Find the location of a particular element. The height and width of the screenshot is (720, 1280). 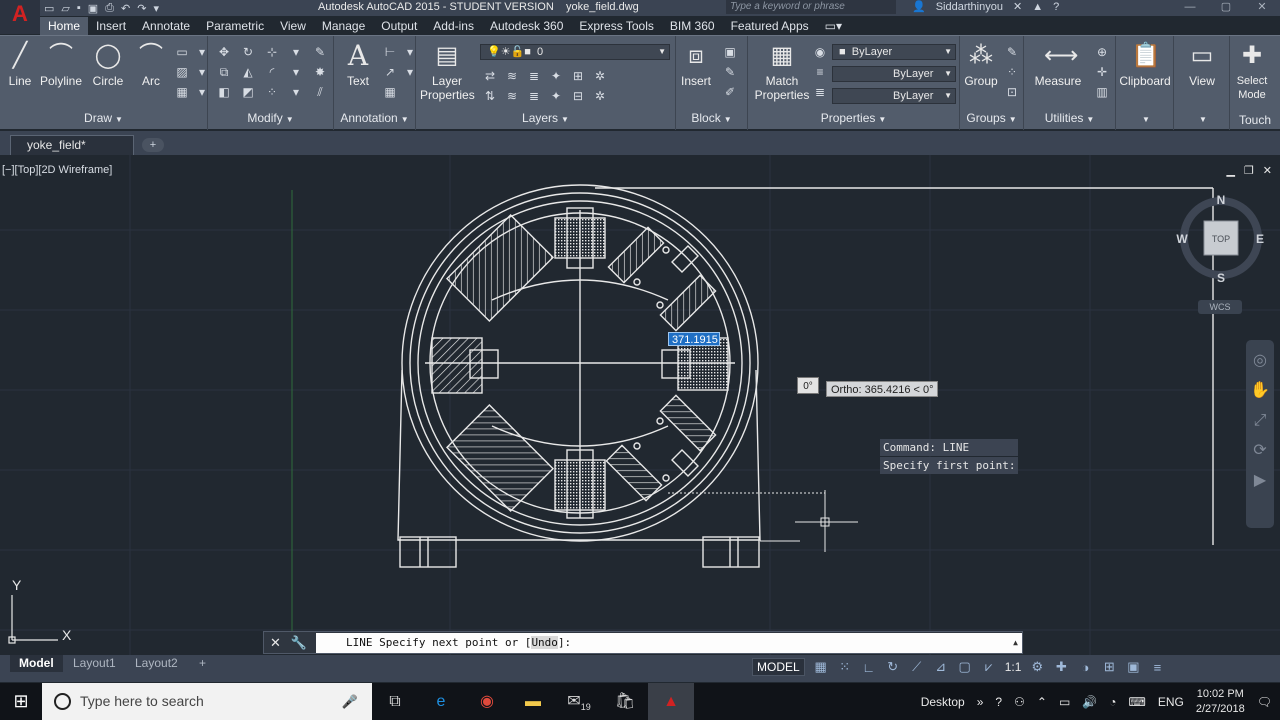

text-button: A Text is located at coordinates (358, 65).